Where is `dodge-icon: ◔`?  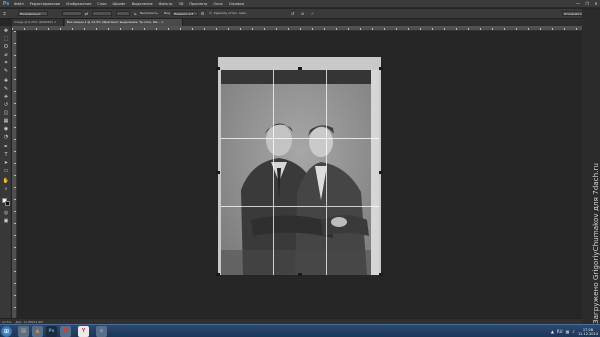 dodge-icon: ◔ is located at coordinates (6, 137).